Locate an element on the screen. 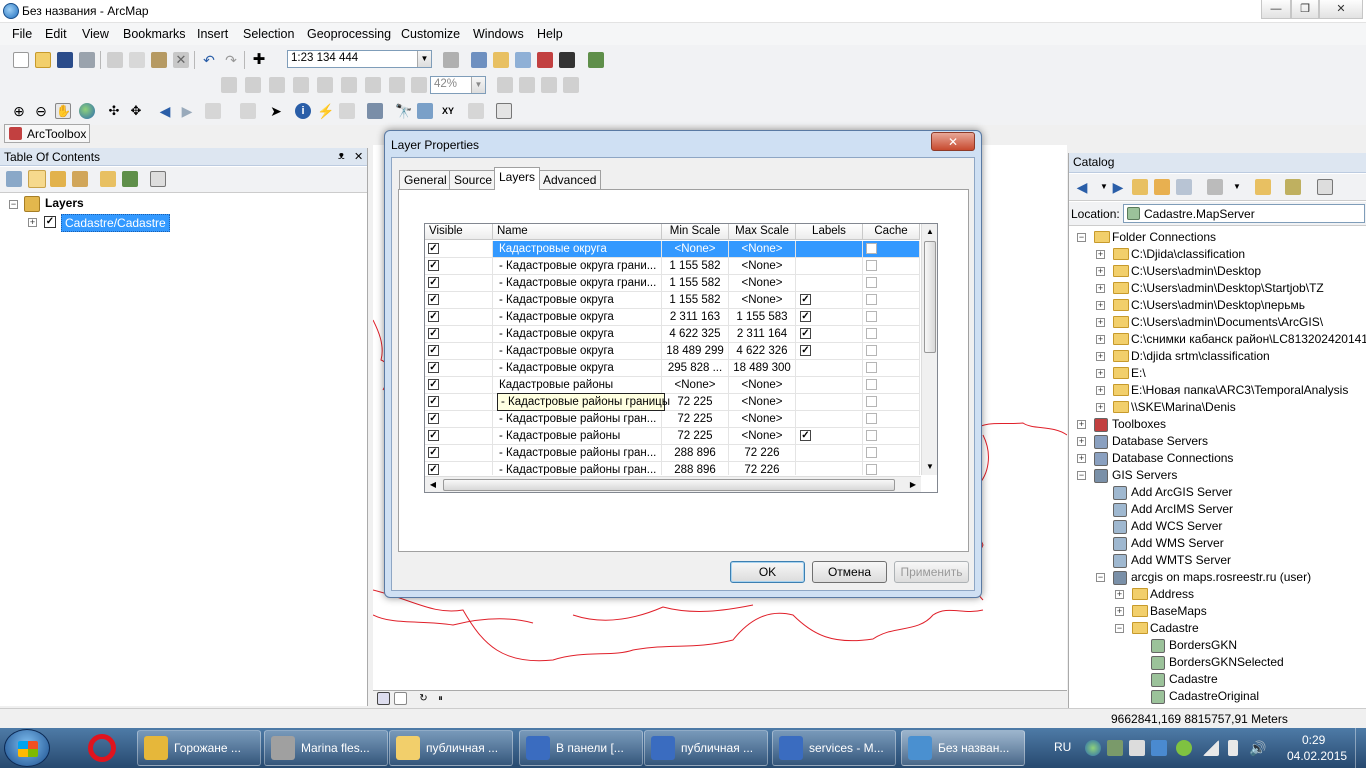 The height and width of the screenshot is (768, 1366). add-layer-icon is located at coordinates (108, 179).